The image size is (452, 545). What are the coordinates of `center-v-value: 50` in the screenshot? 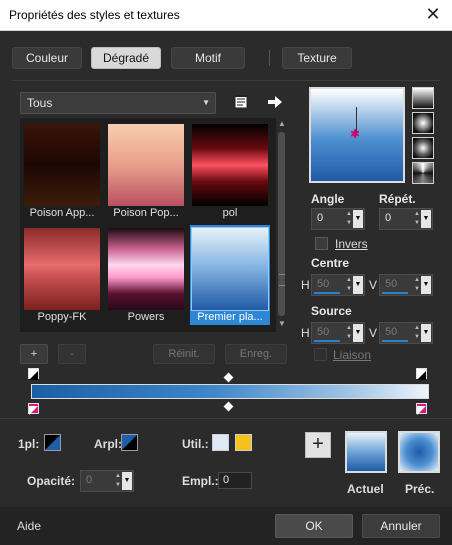 It's located at (391, 284).